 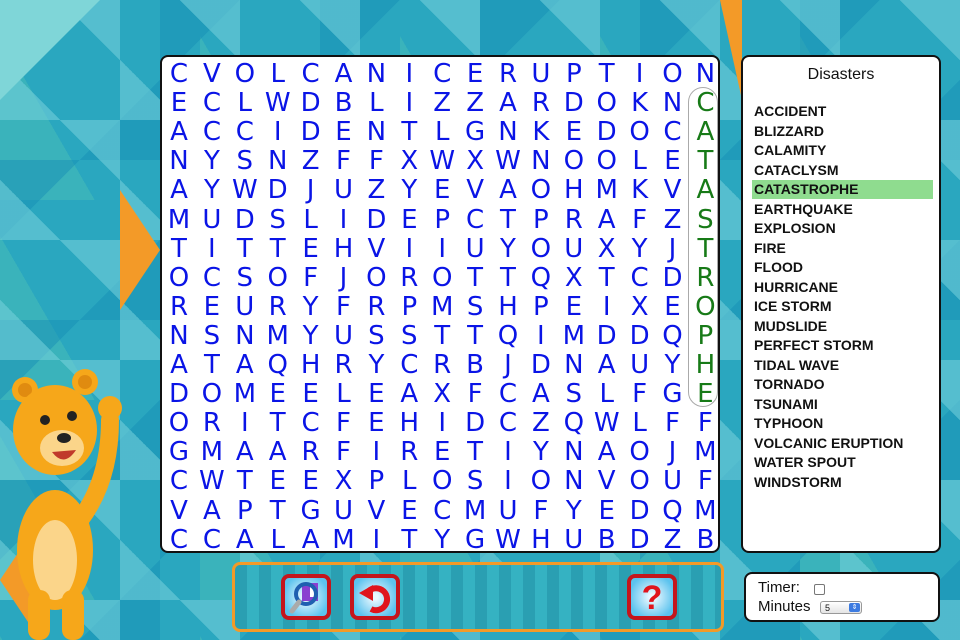 What do you see at coordinates (607, 481) in the screenshot?
I see `grid-letter: V` at bounding box center [607, 481].